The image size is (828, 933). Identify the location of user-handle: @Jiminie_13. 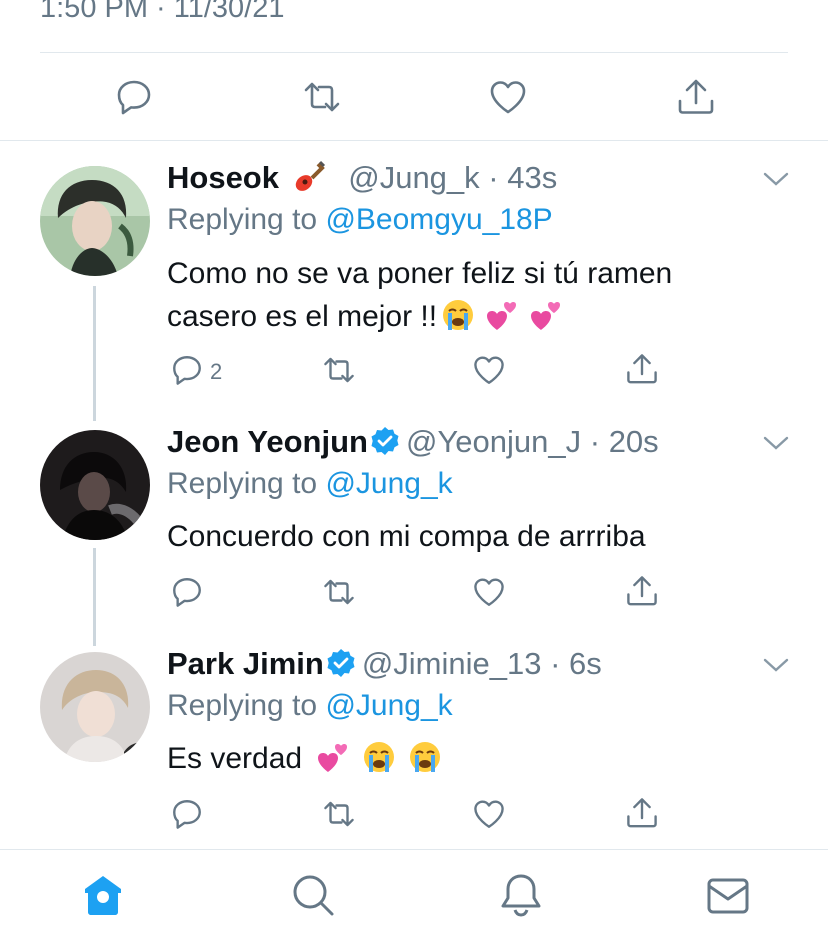
(452, 663).